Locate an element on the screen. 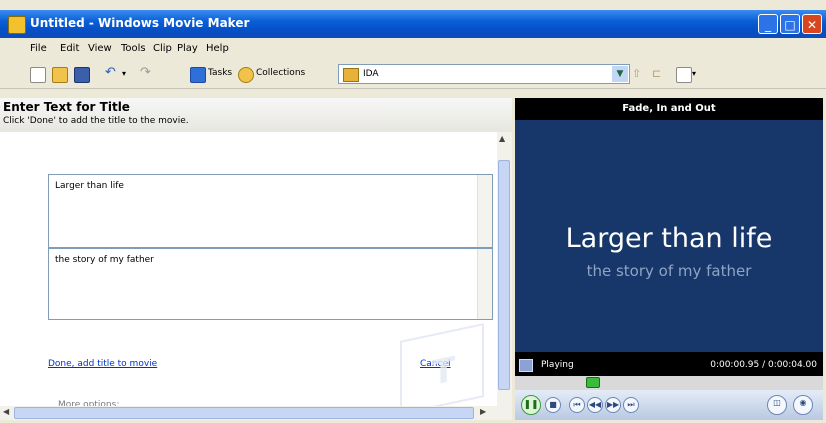 Image resolution: width=826 pixels, height=423 pixels. redo-icon: ↷ is located at coordinates (147, 73).